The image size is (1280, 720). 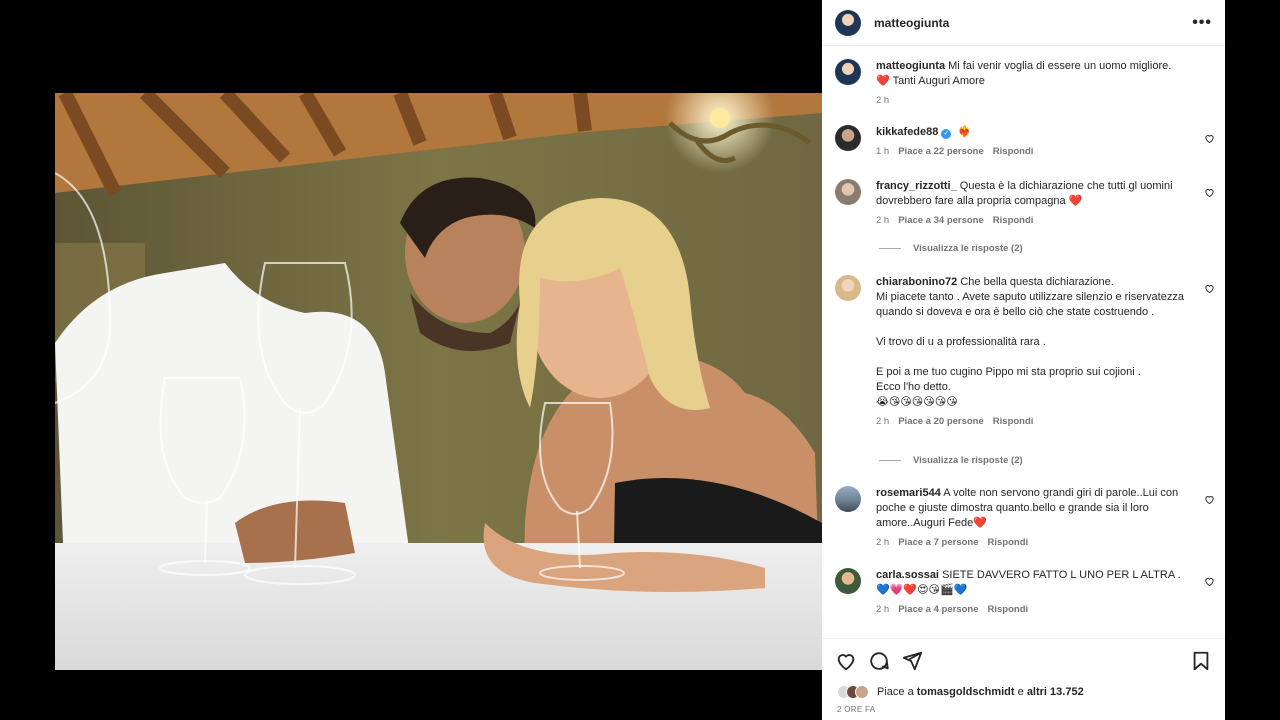 What do you see at coordinates (916, 282) in the screenshot?
I see `comment-username: chiarabonino72` at bounding box center [916, 282].